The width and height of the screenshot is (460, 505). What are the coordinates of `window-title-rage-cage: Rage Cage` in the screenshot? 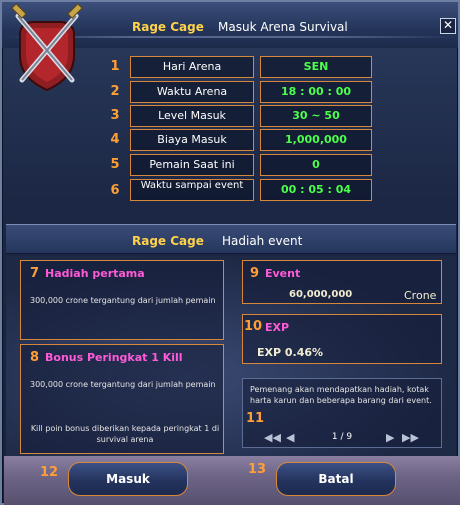 It's located at (168, 27).